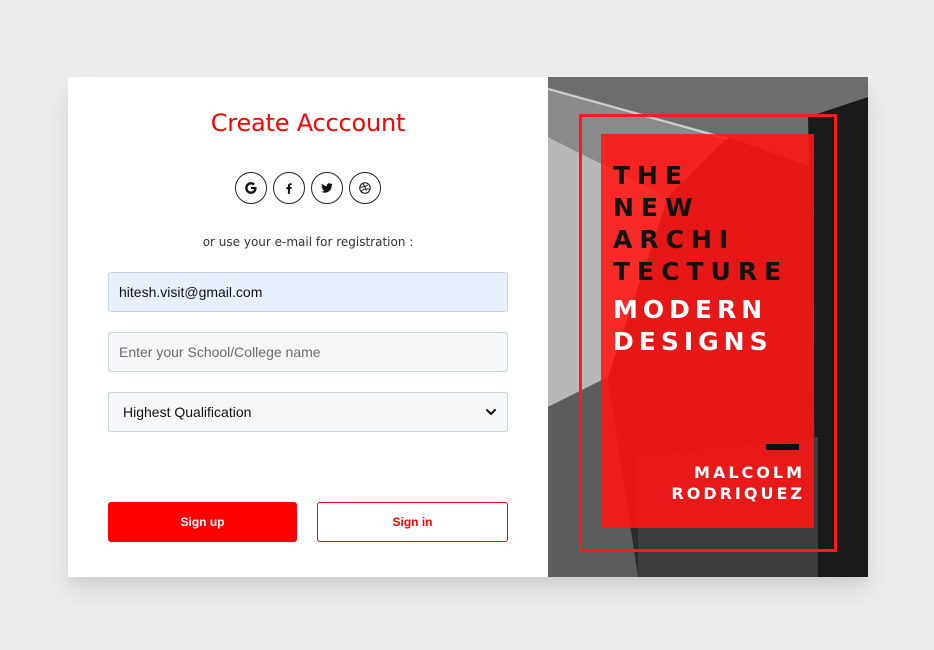 This screenshot has width=934, height=650. What do you see at coordinates (308, 292) in the screenshot?
I see `email-field` at bounding box center [308, 292].